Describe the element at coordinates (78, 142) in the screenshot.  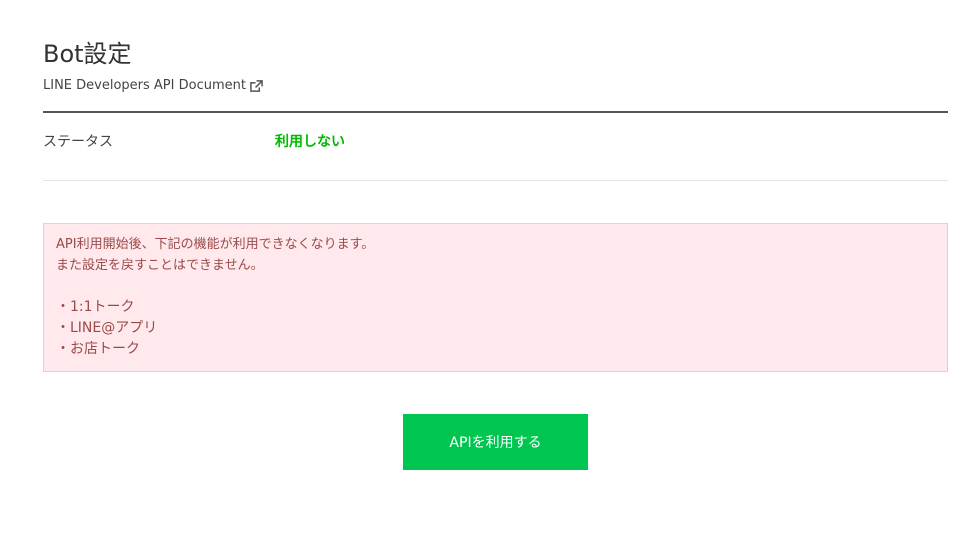
I see `status-label: ステータス` at that location.